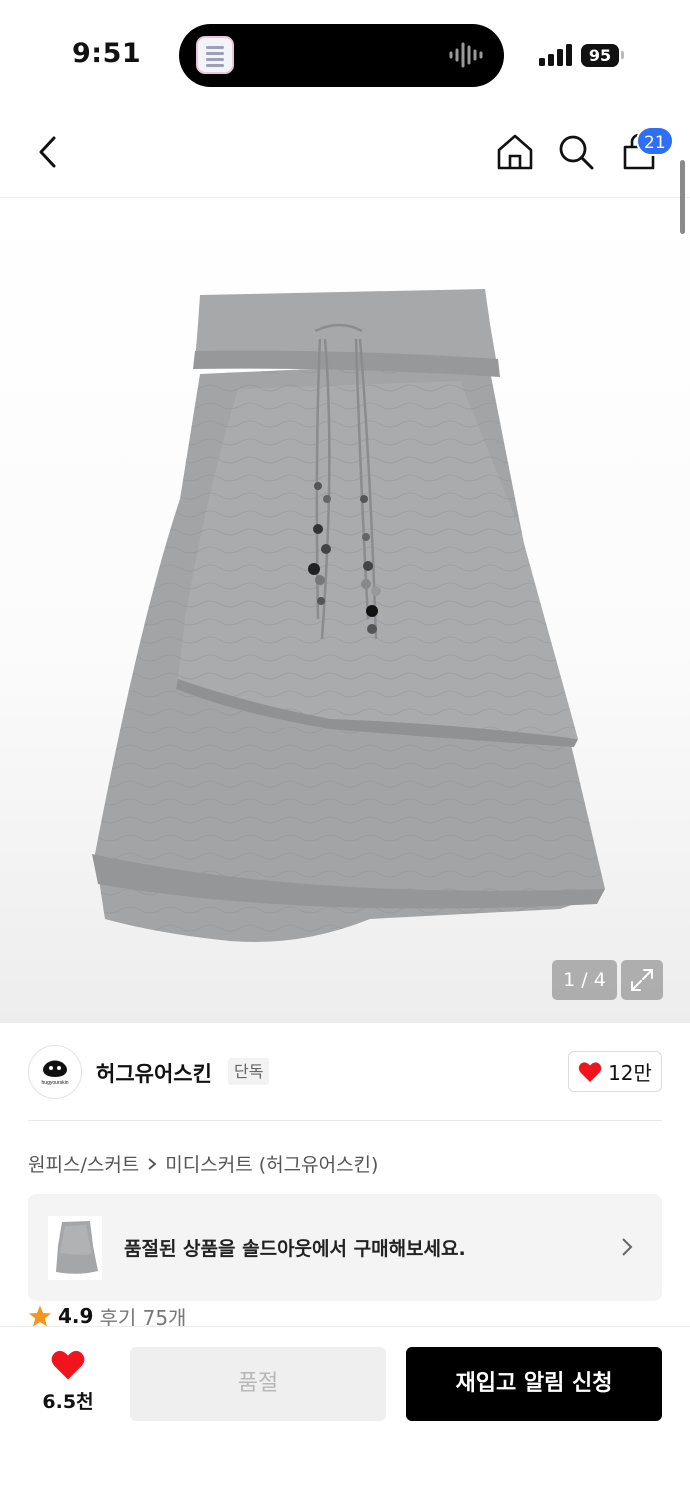 Image resolution: width=690 pixels, height=1500 pixels. I want to click on chevron-left-icon, so click(47, 152).